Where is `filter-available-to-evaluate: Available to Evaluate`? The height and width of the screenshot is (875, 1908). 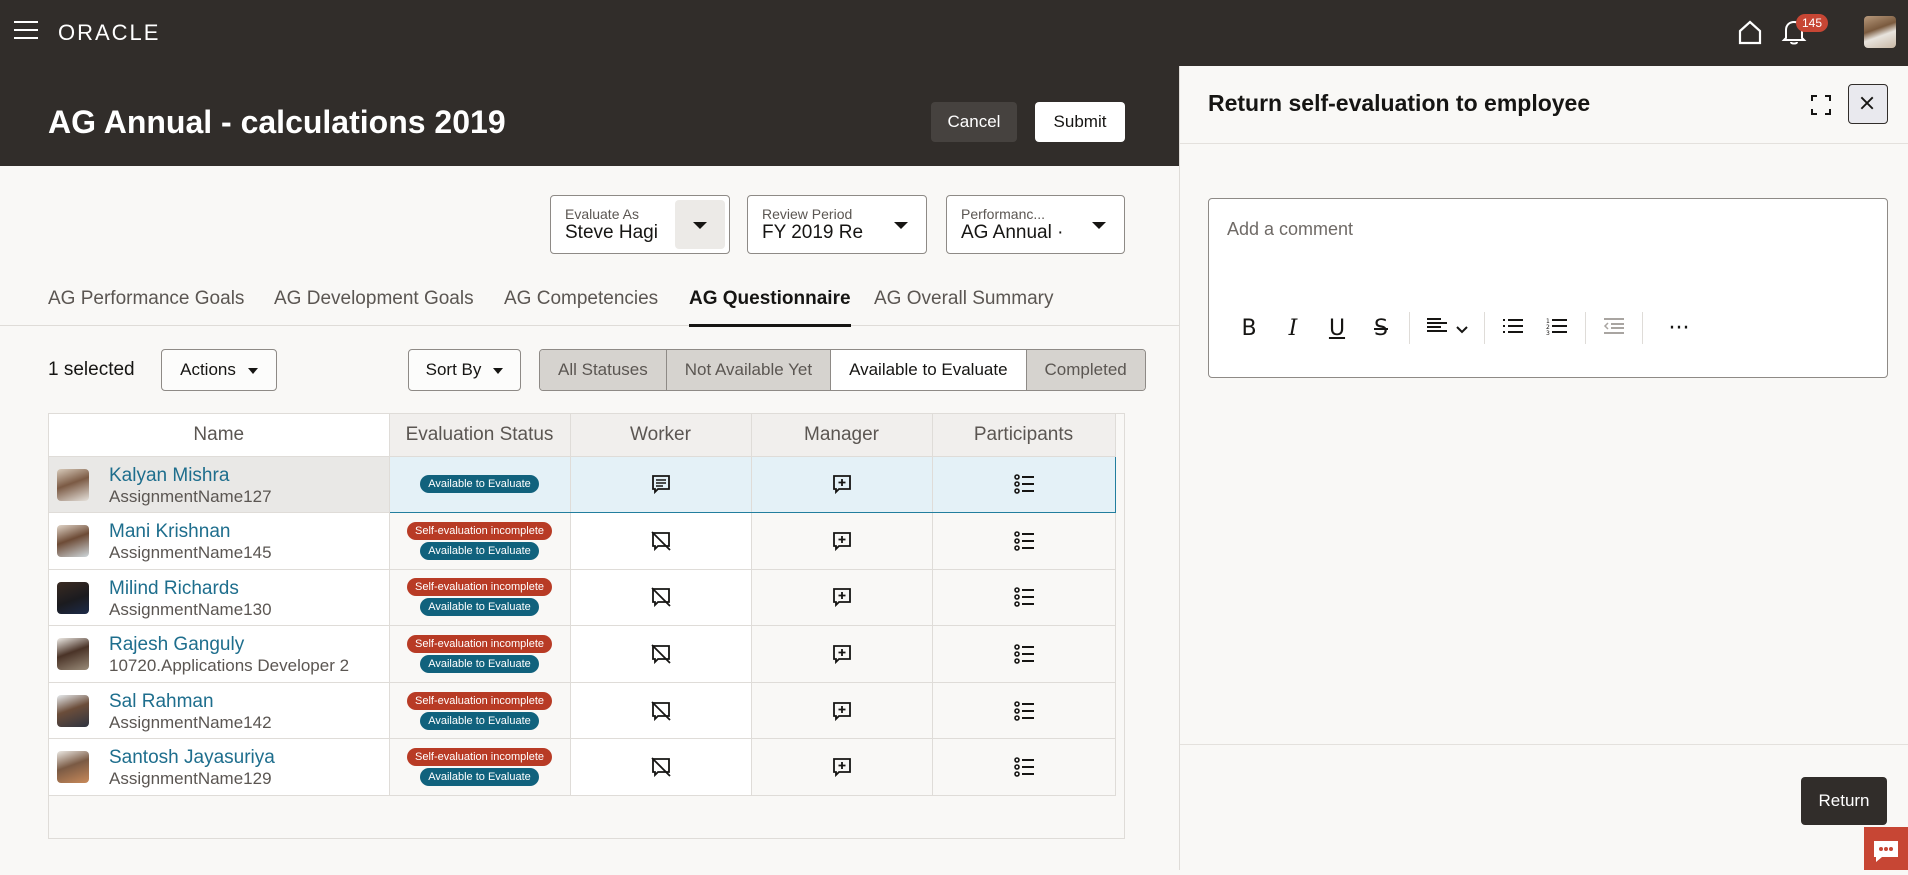 filter-available-to-evaluate: Available to Evaluate is located at coordinates (929, 370).